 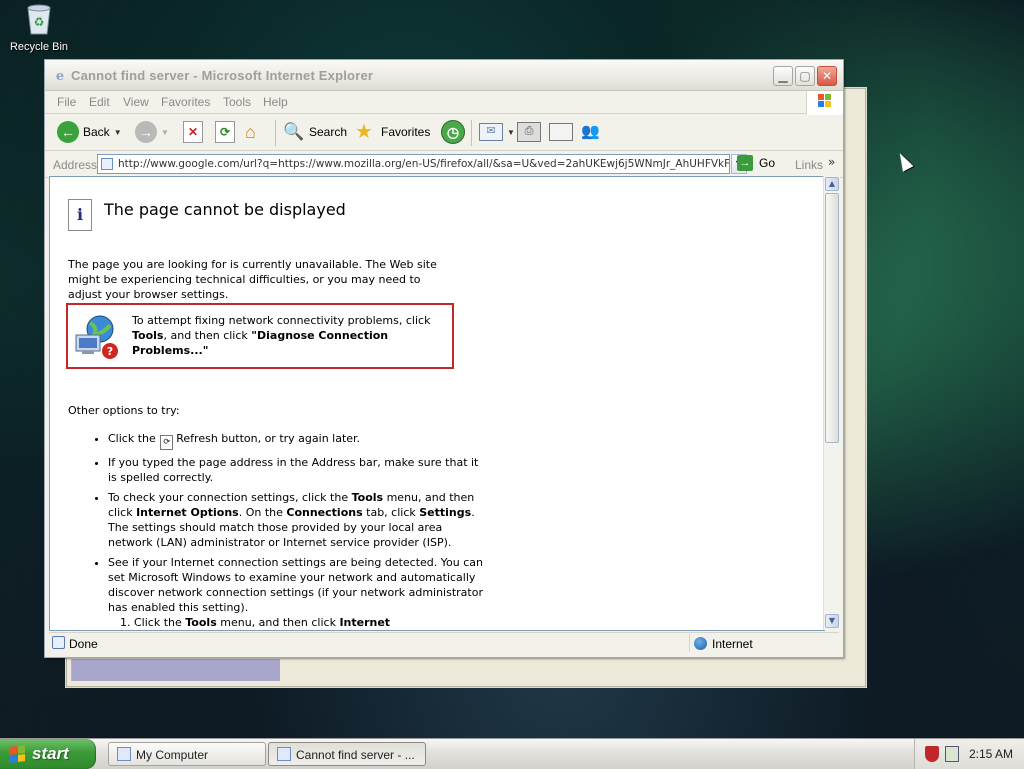 I want to click on windows-flag-icon, so click(x=17, y=754).